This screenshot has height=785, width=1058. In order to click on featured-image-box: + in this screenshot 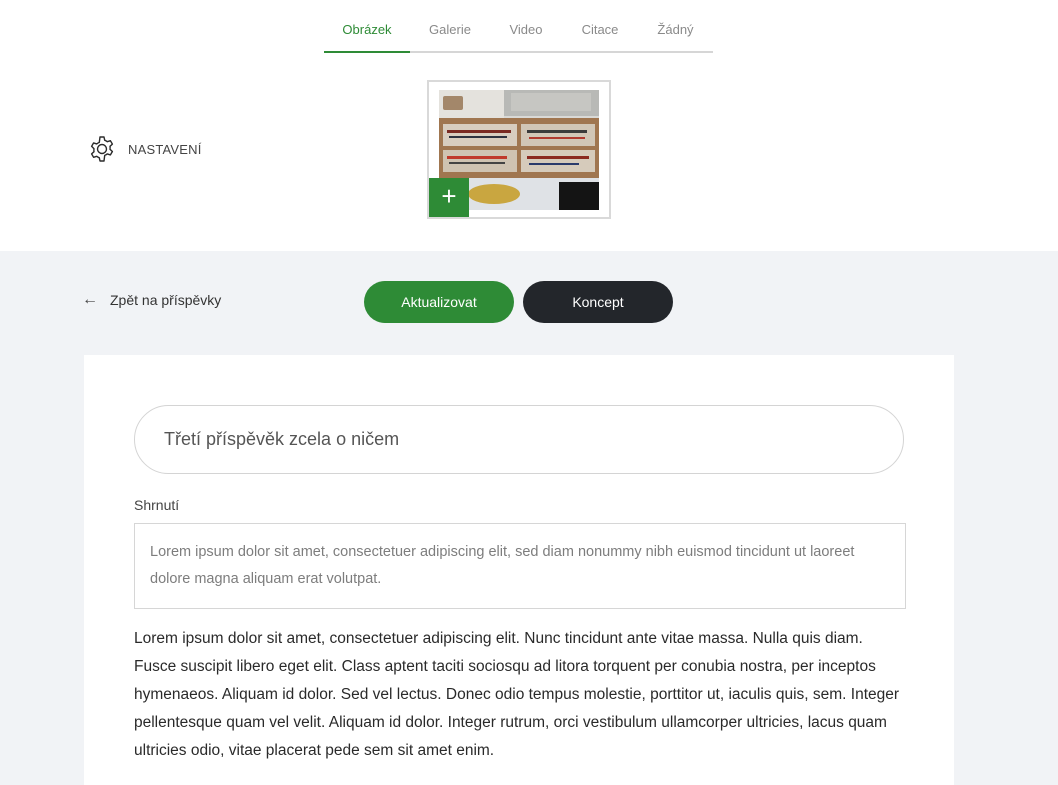, I will do `click(519, 149)`.